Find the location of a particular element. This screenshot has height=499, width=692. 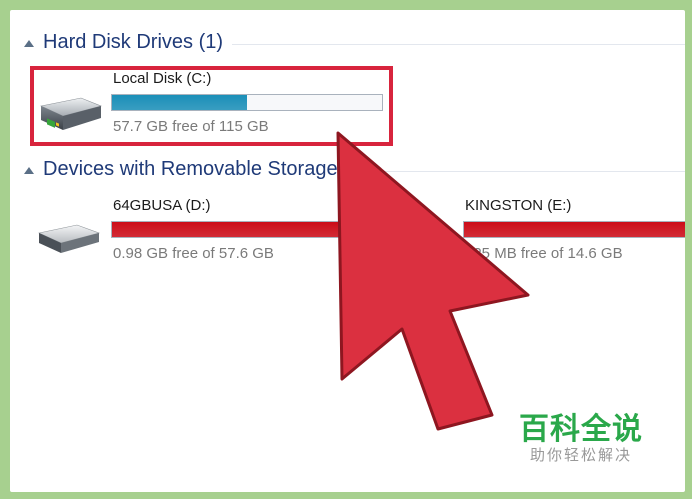

drive-d-usage-fill is located at coordinates (231, 229).